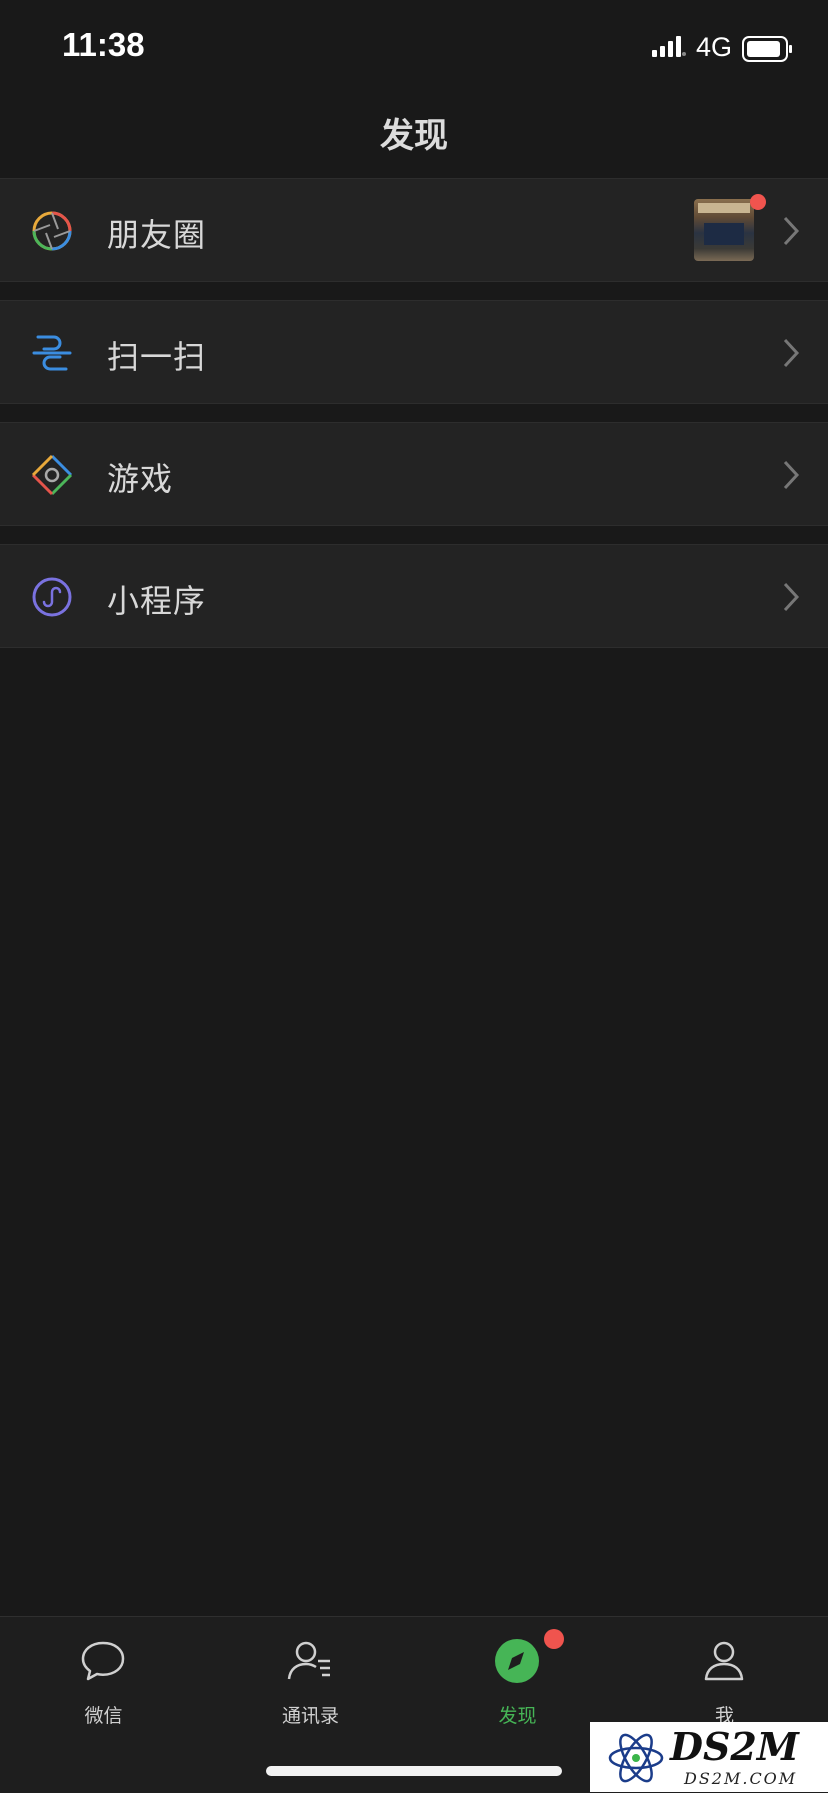  I want to click on menu-label-scan: 扫一扫, so click(157, 357).